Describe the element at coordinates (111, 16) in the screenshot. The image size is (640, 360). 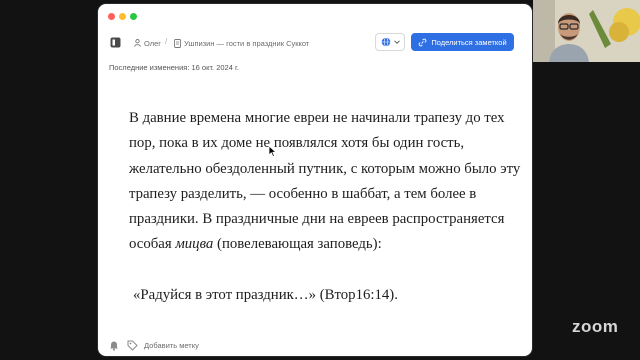
I see `close-window-button` at that location.